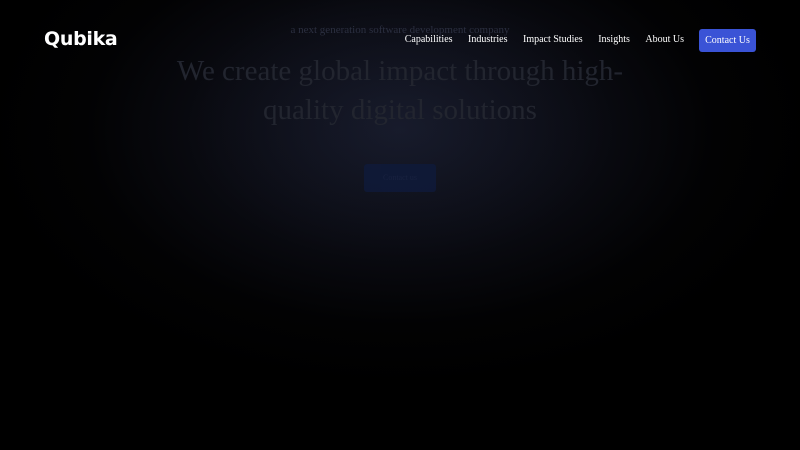 The image size is (800, 450). Describe the element at coordinates (400, 178) in the screenshot. I see `hero-cta-button: Contact us` at that location.